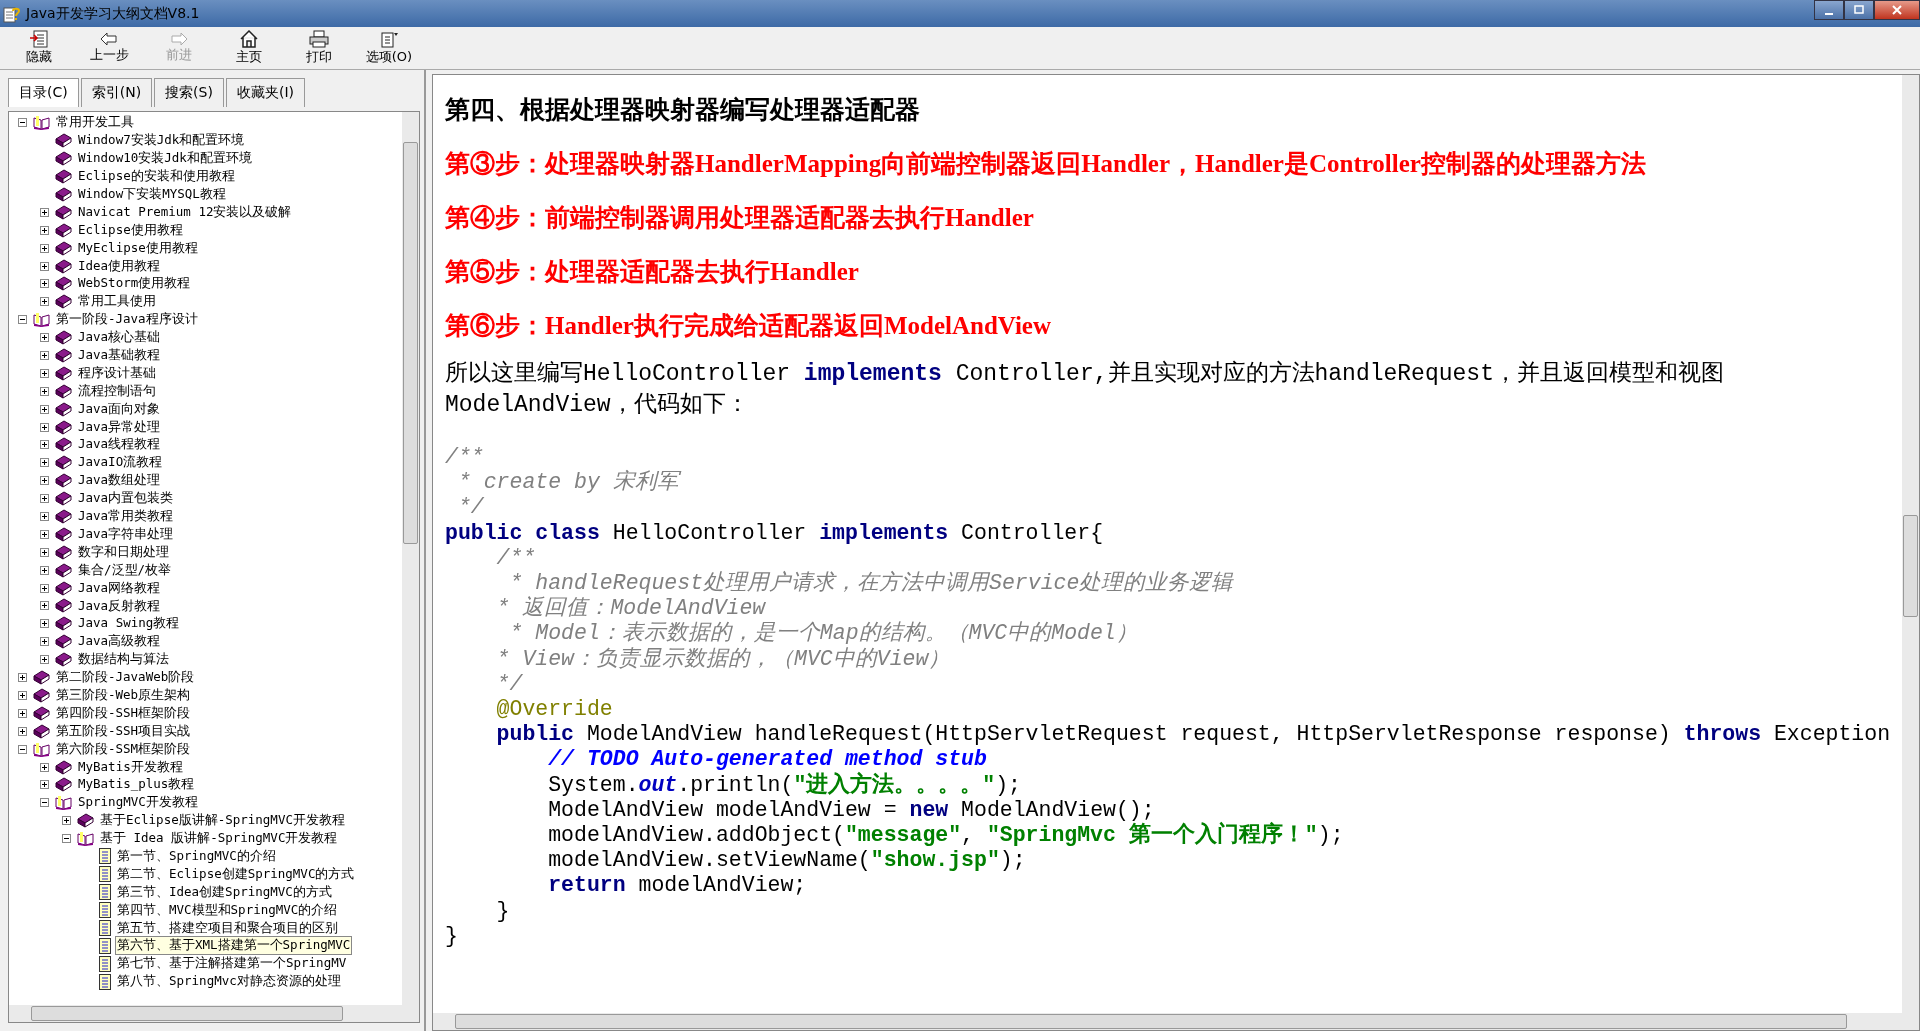  I want to click on tree-item: 第四节、MVC模型和SpringMVC的介绍, so click(227, 910).